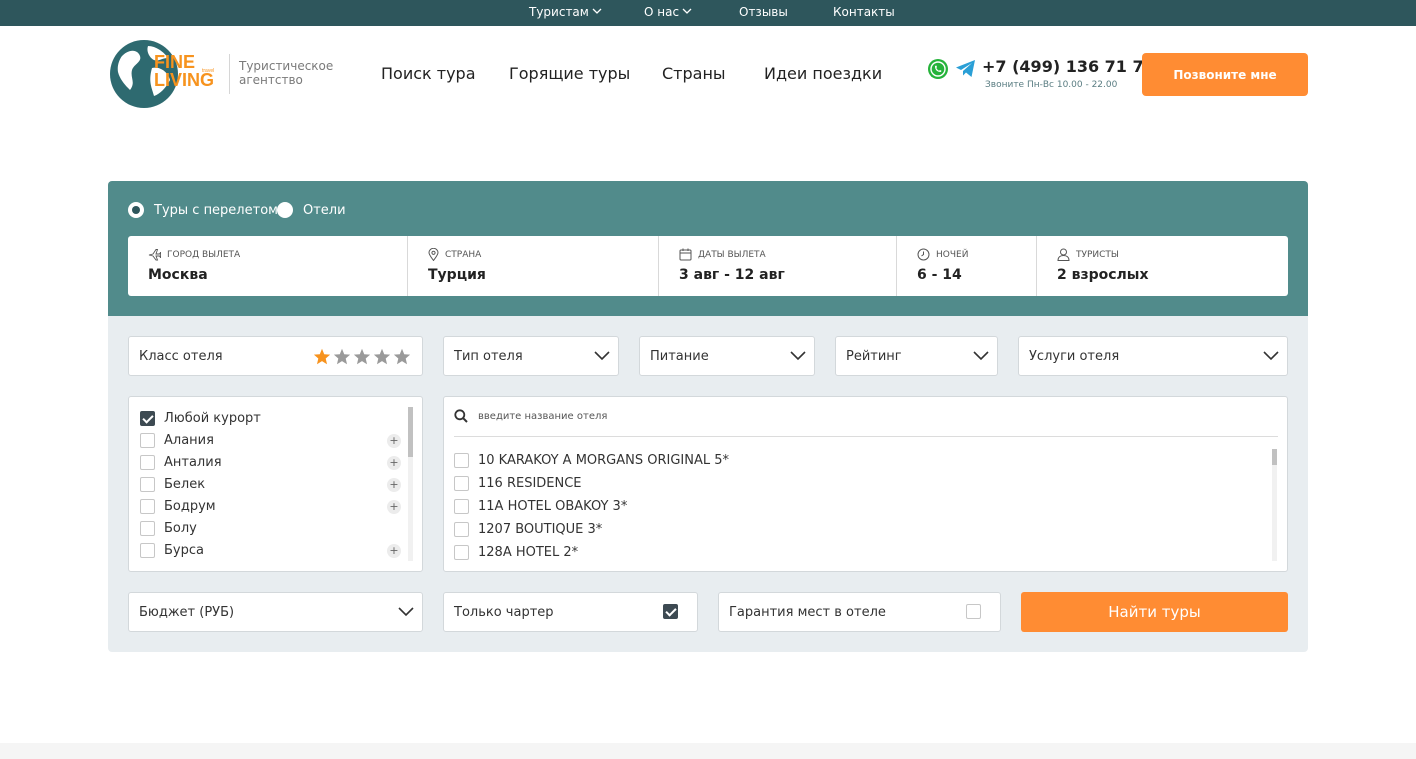 This screenshot has height=759, width=1416. What do you see at coordinates (727, 356) in the screenshot?
I see `meal-select: Питание` at bounding box center [727, 356].